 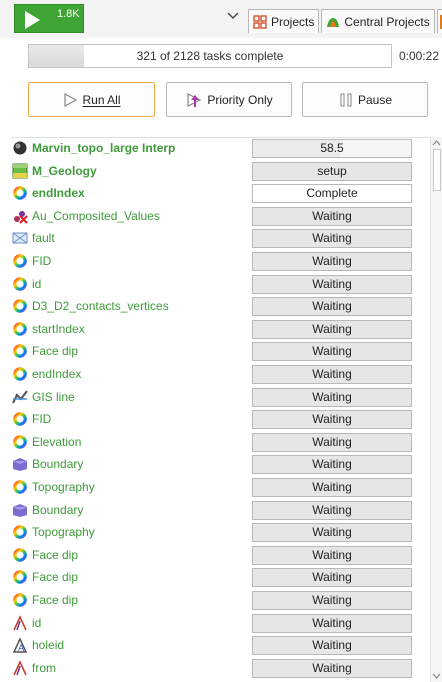 I want to click on run-all-button: Run All, so click(x=91, y=99).